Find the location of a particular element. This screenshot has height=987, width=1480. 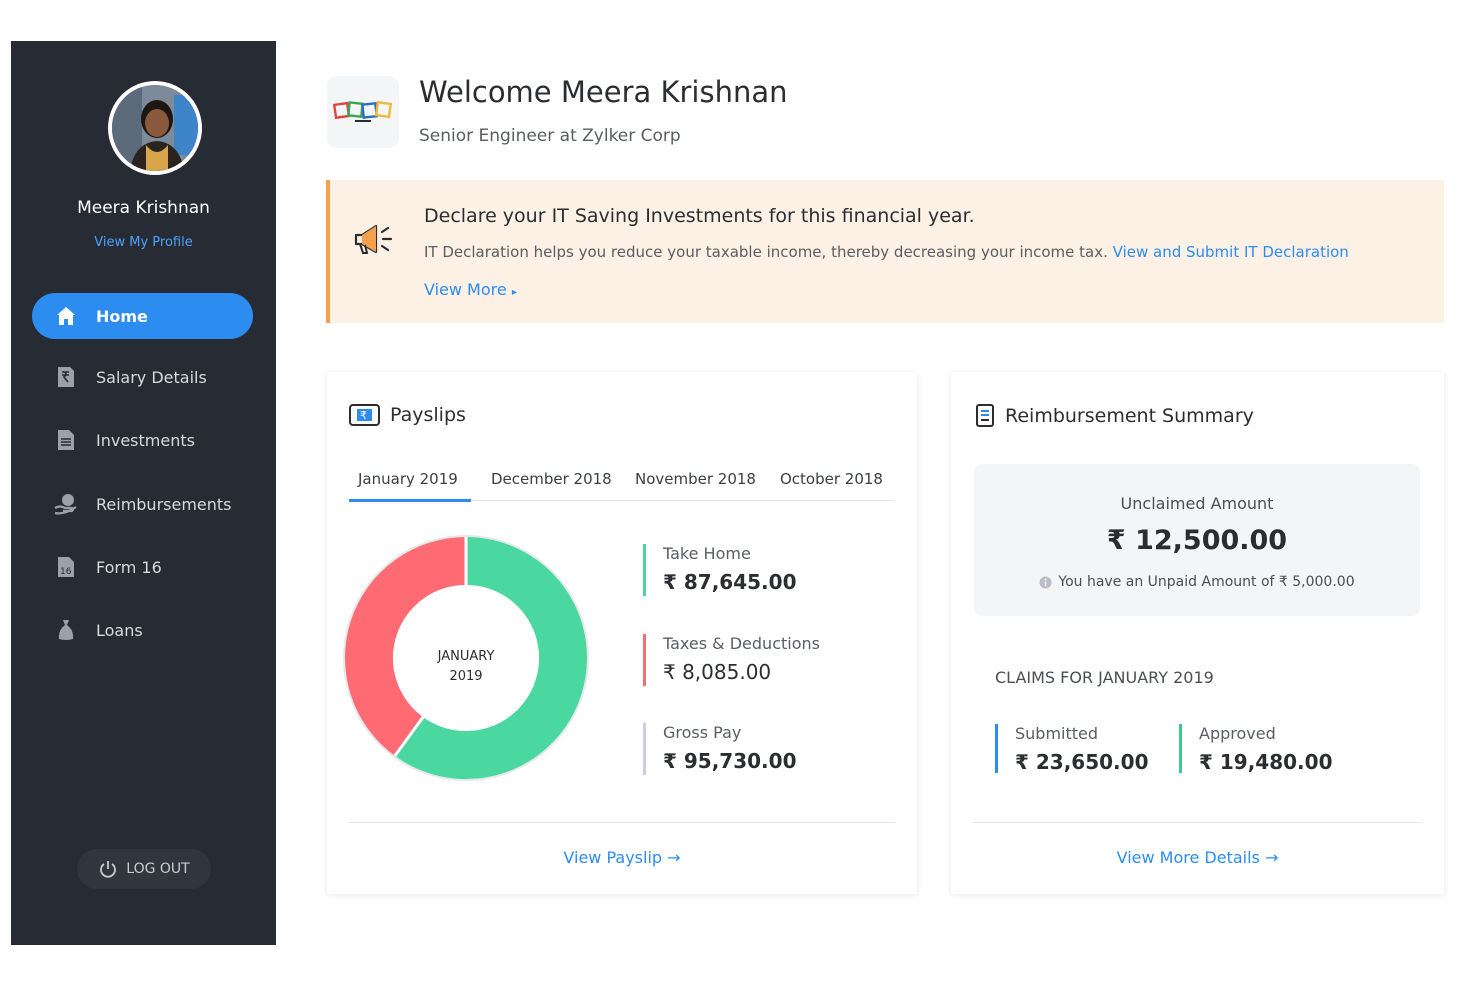

approved-value: ₹ 19,480.00 is located at coordinates (1266, 762).